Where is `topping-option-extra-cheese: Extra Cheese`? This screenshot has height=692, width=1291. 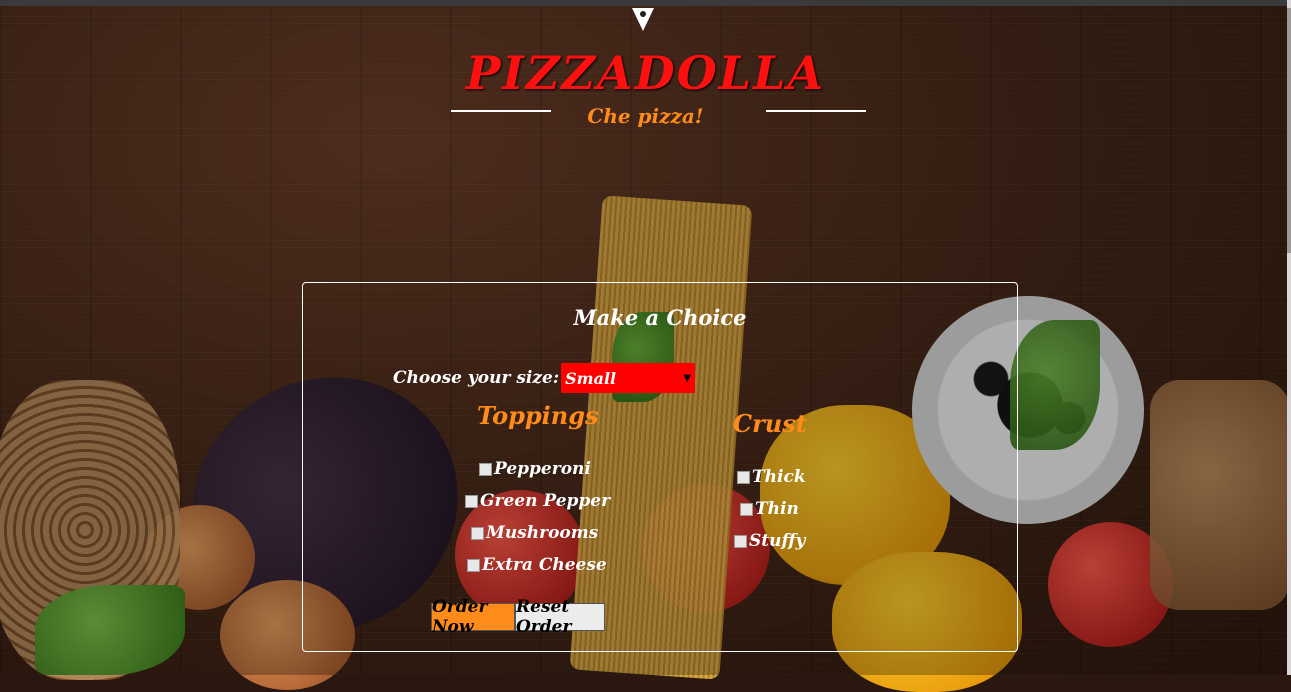 topping-option-extra-cheese: Extra Cheese is located at coordinates (537, 565).